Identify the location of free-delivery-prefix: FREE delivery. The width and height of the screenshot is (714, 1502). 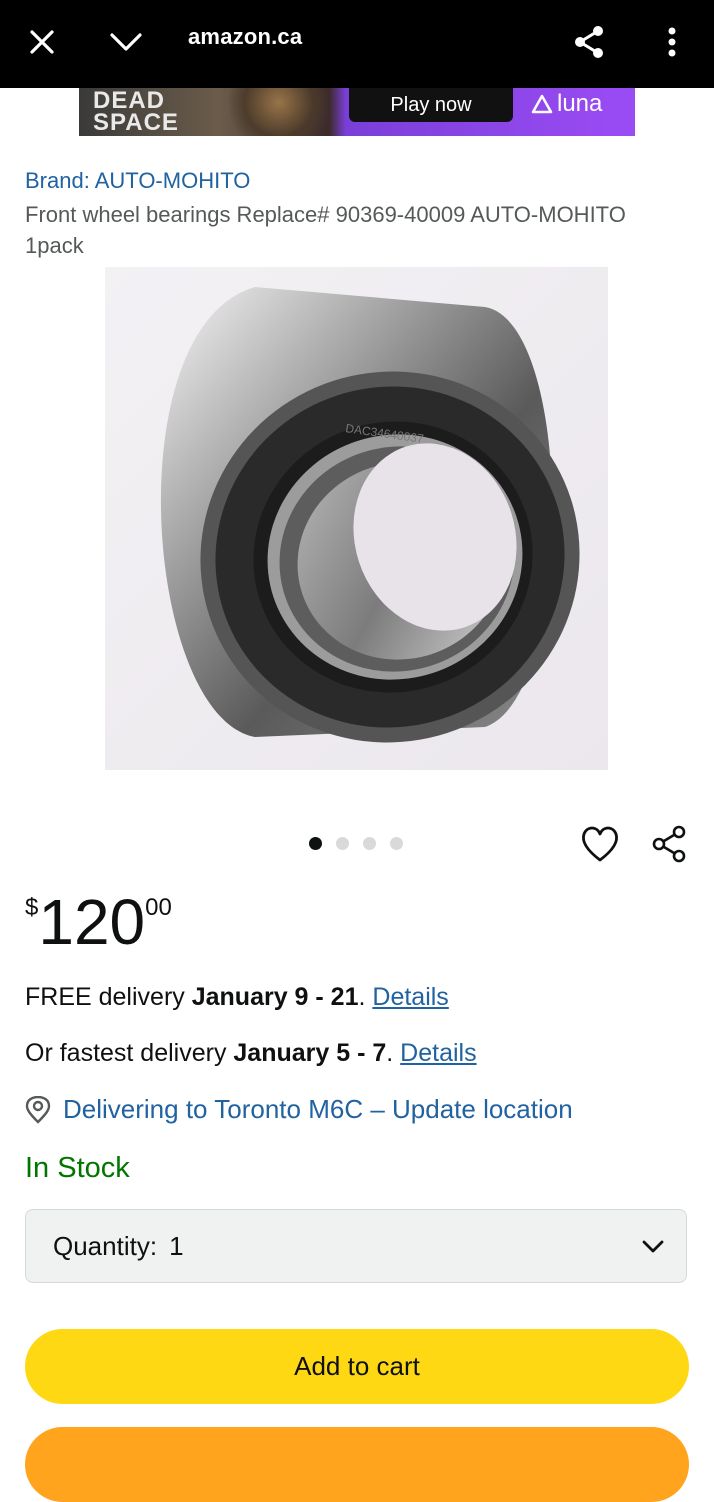
(108, 997).